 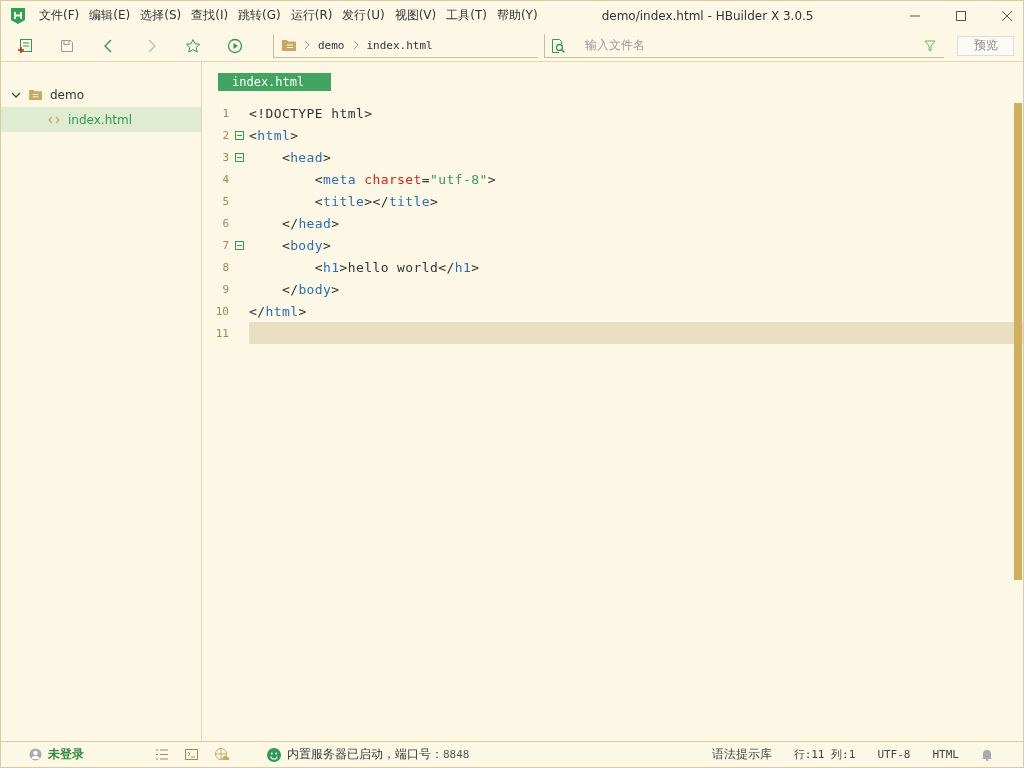 I want to click on run-icon, so click(x=235, y=45).